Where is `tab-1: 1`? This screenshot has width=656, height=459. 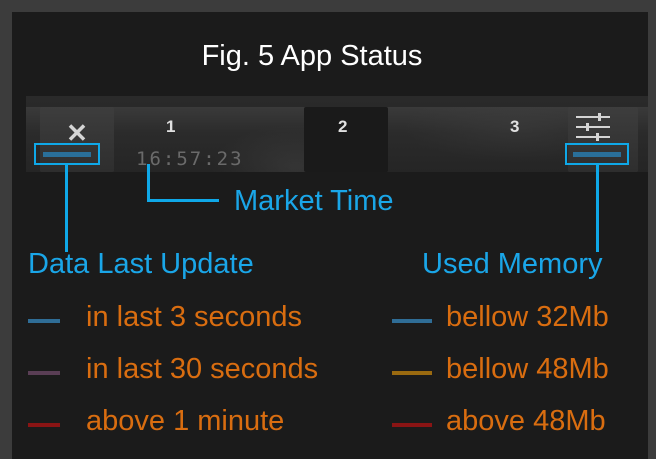 tab-1: 1 is located at coordinates (170, 127).